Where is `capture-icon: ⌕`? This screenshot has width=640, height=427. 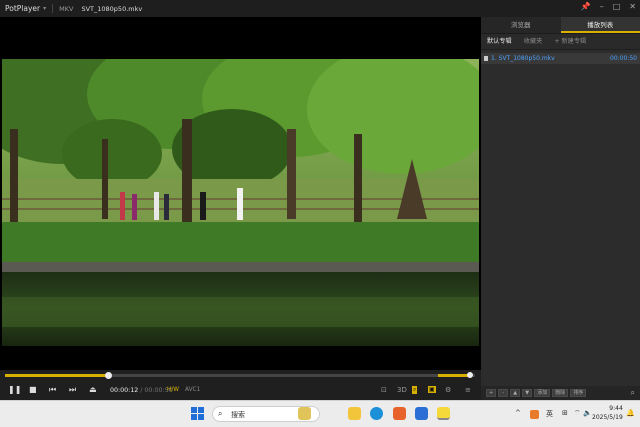 capture-icon: ⌕ is located at coordinates (415, 390).